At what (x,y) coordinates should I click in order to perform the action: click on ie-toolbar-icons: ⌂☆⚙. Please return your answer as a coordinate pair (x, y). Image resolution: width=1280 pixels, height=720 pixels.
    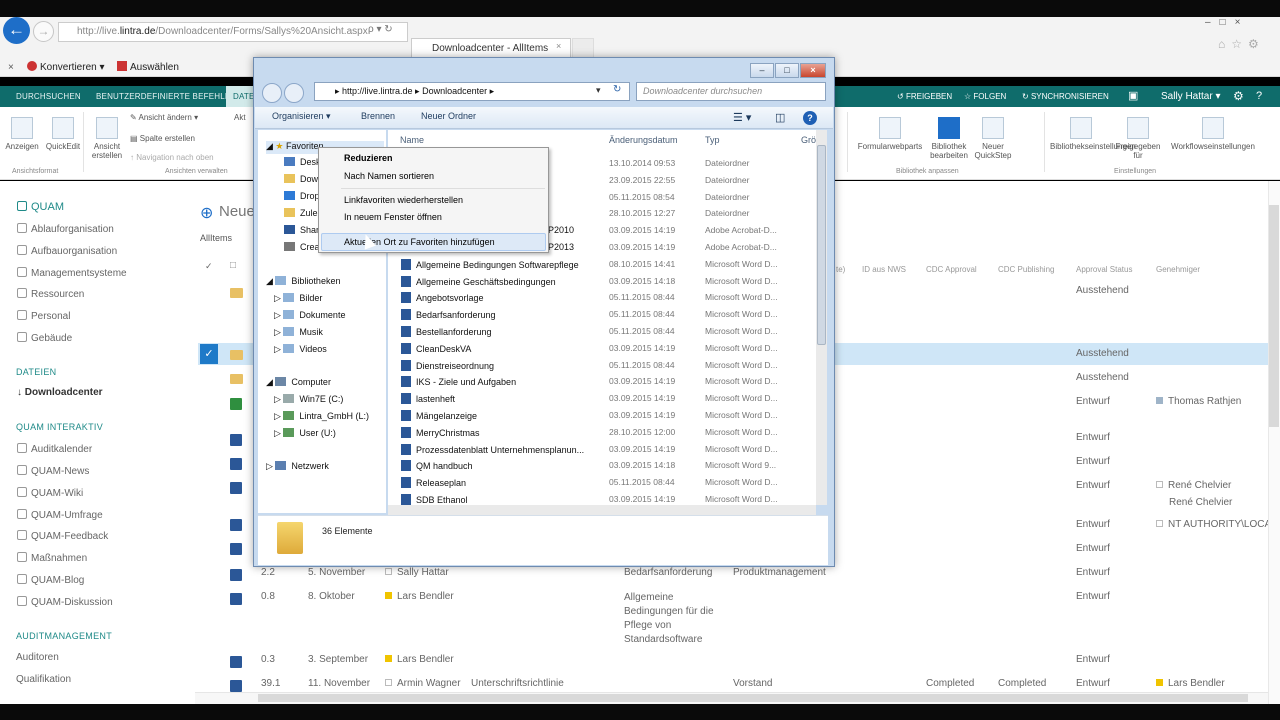
    Looking at the image, I should click on (1248, 45).